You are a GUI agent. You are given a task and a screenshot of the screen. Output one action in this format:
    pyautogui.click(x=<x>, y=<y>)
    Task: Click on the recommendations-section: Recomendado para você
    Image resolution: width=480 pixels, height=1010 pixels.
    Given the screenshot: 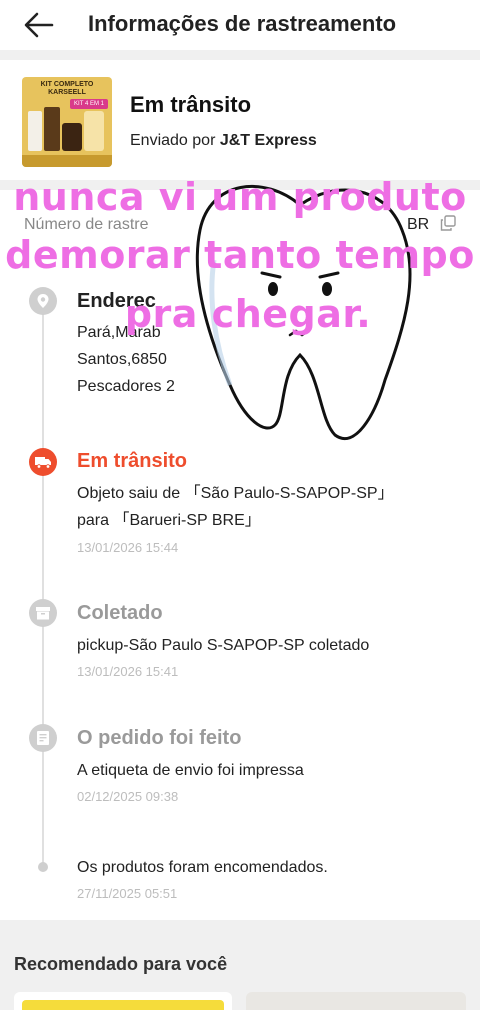 What is the action you would take?
    pyautogui.click(x=240, y=970)
    